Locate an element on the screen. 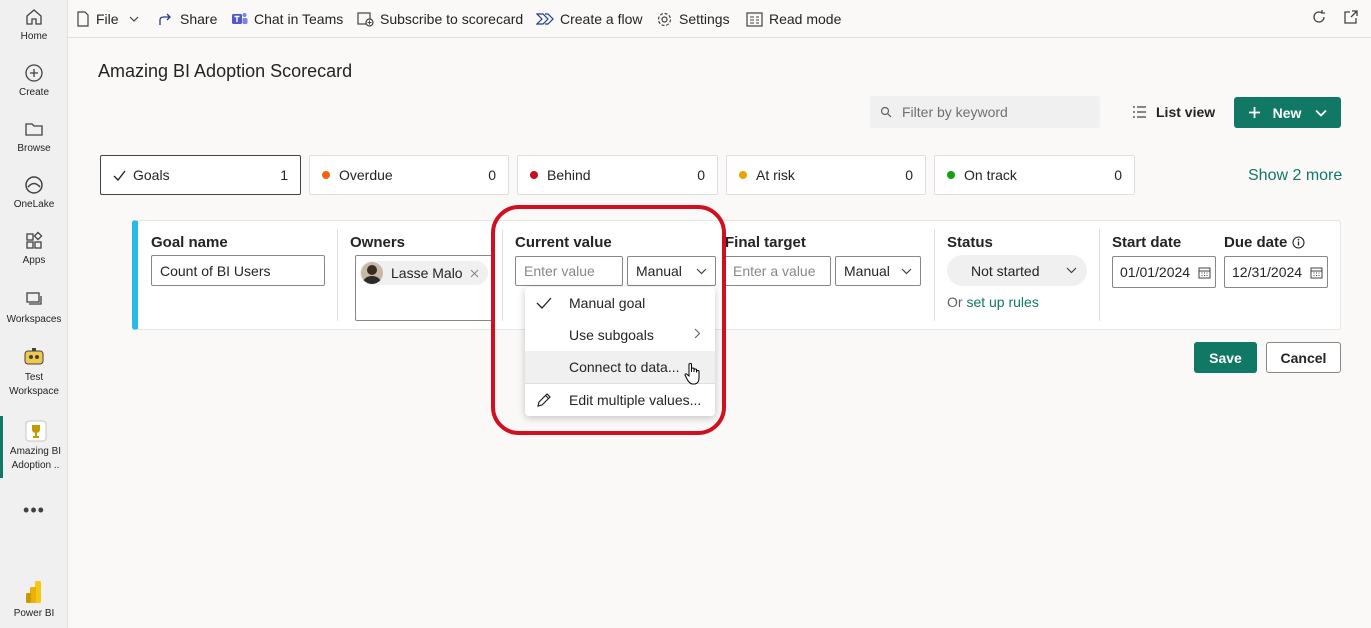 The height and width of the screenshot is (628, 1371). card-goals-count: 1 is located at coordinates (284, 175).